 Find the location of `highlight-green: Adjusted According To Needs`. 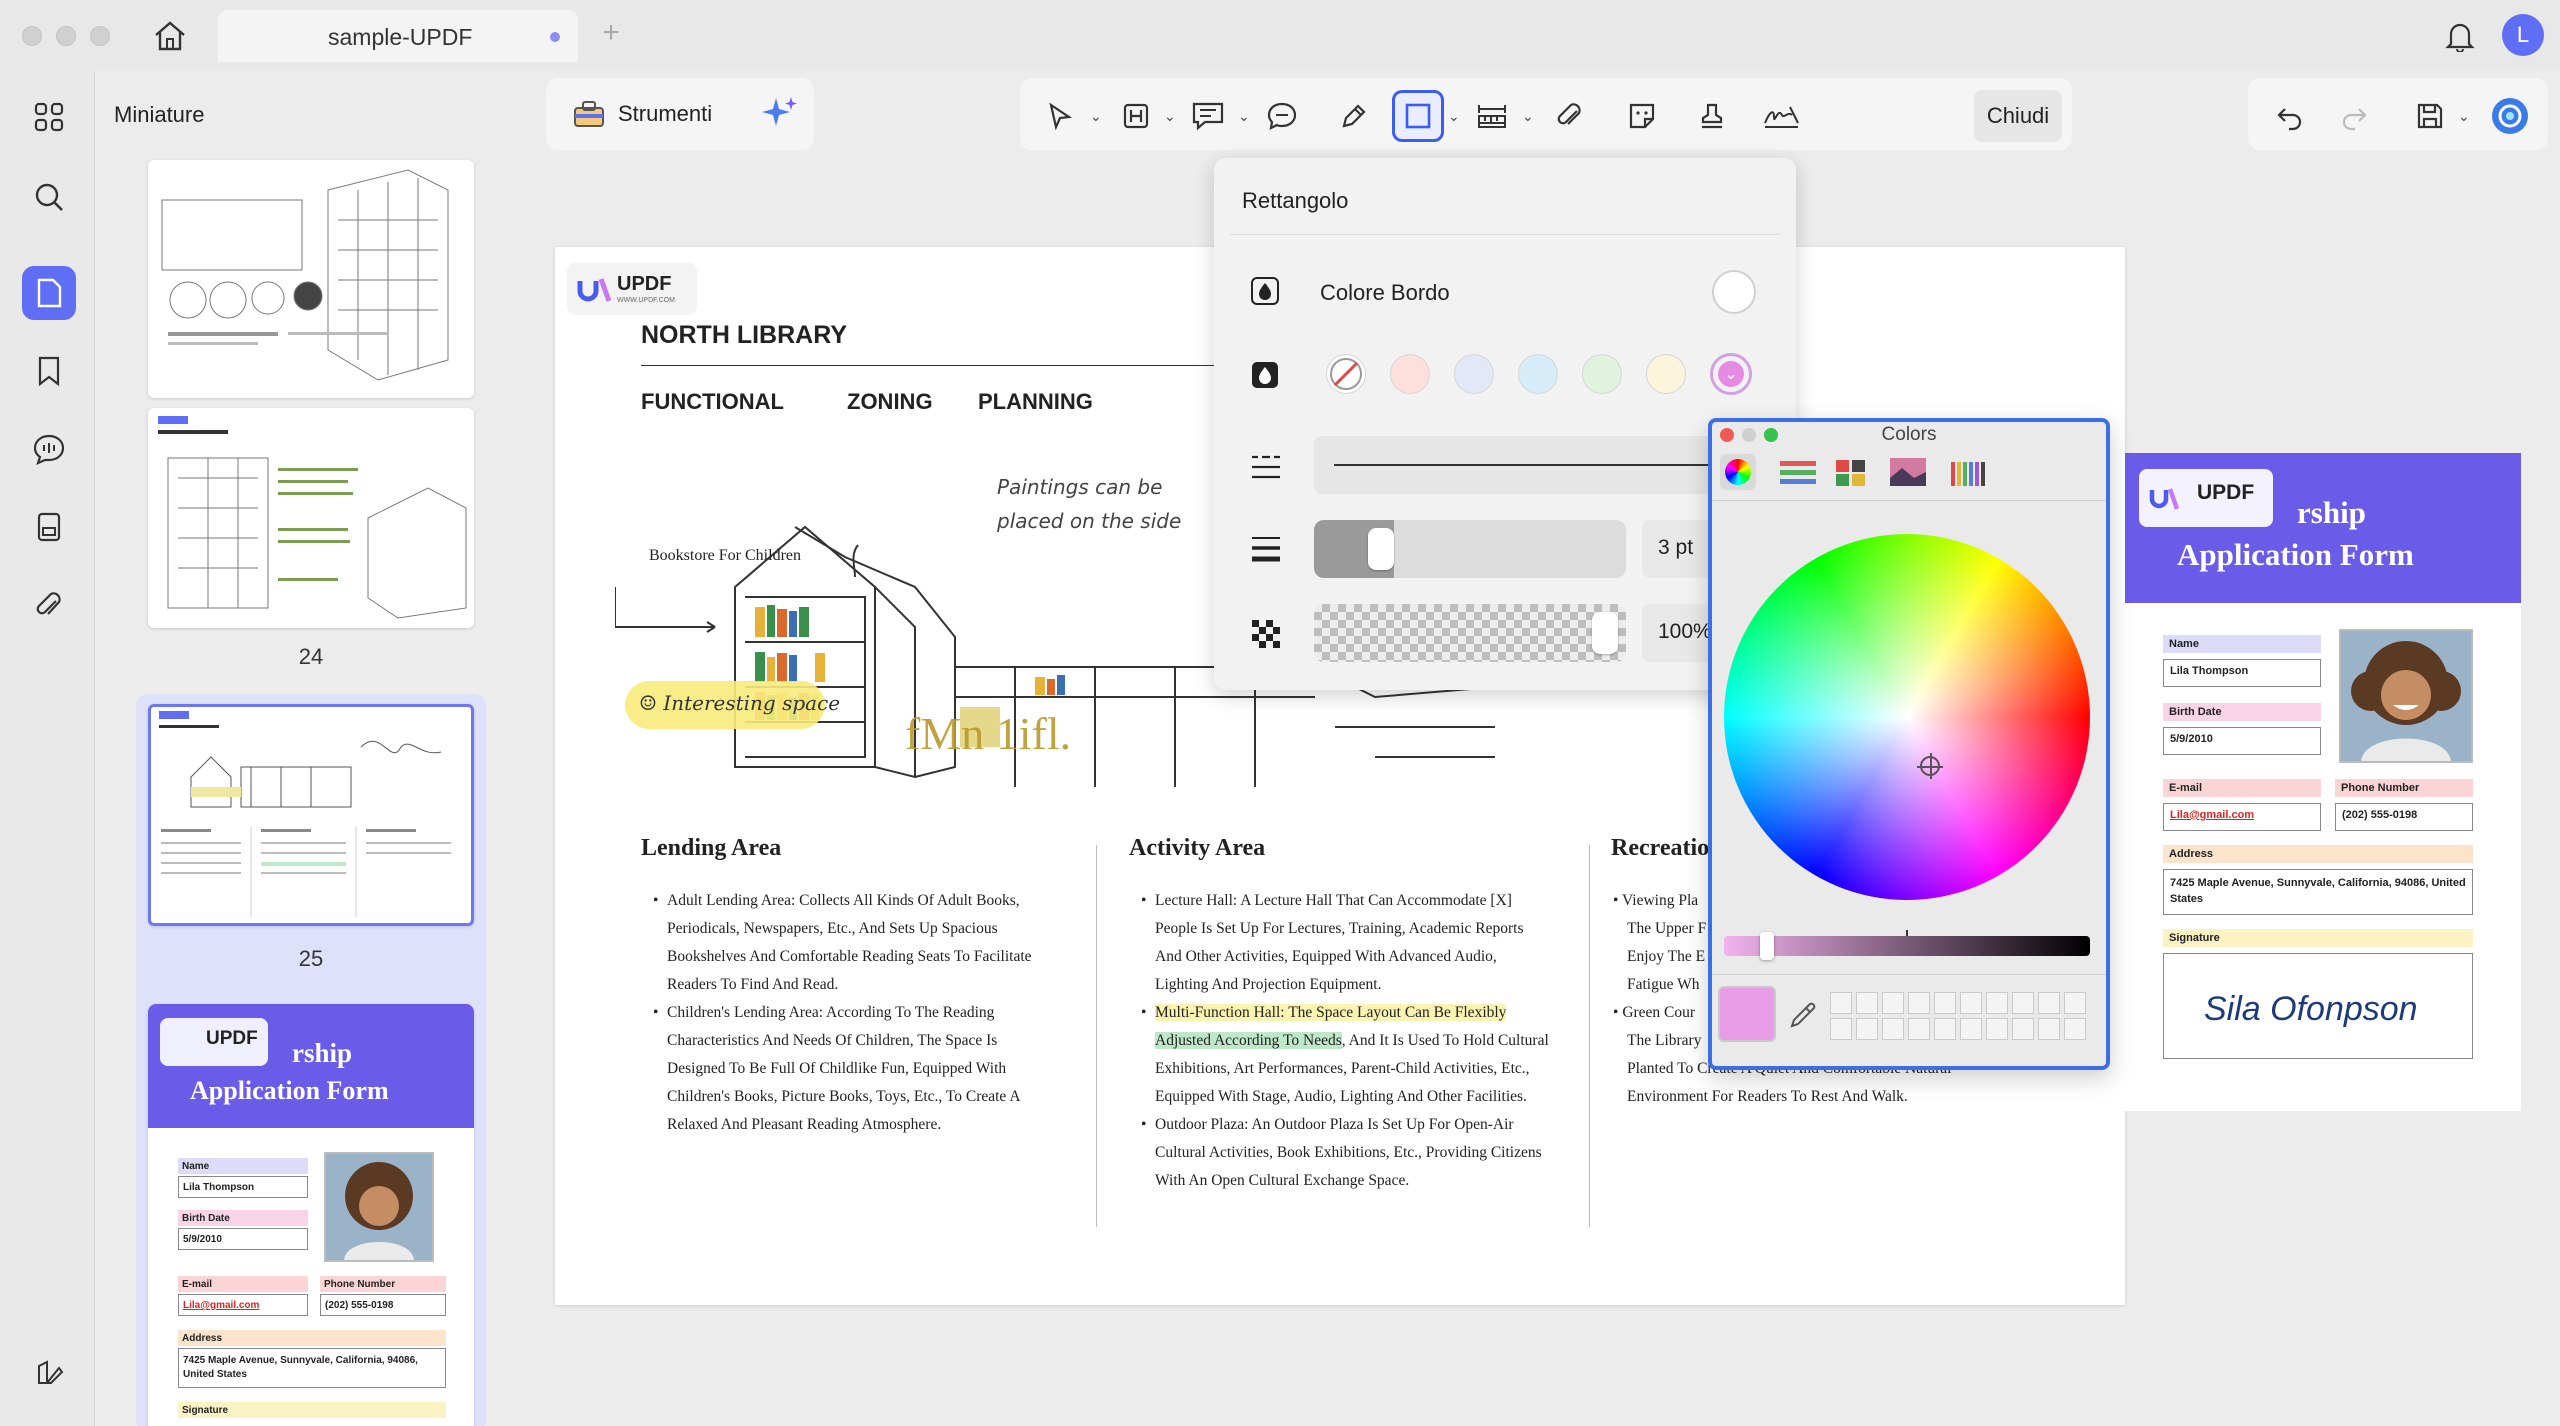

highlight-green: Adjusted According To Needs is located at coordinates (1248, 1040).